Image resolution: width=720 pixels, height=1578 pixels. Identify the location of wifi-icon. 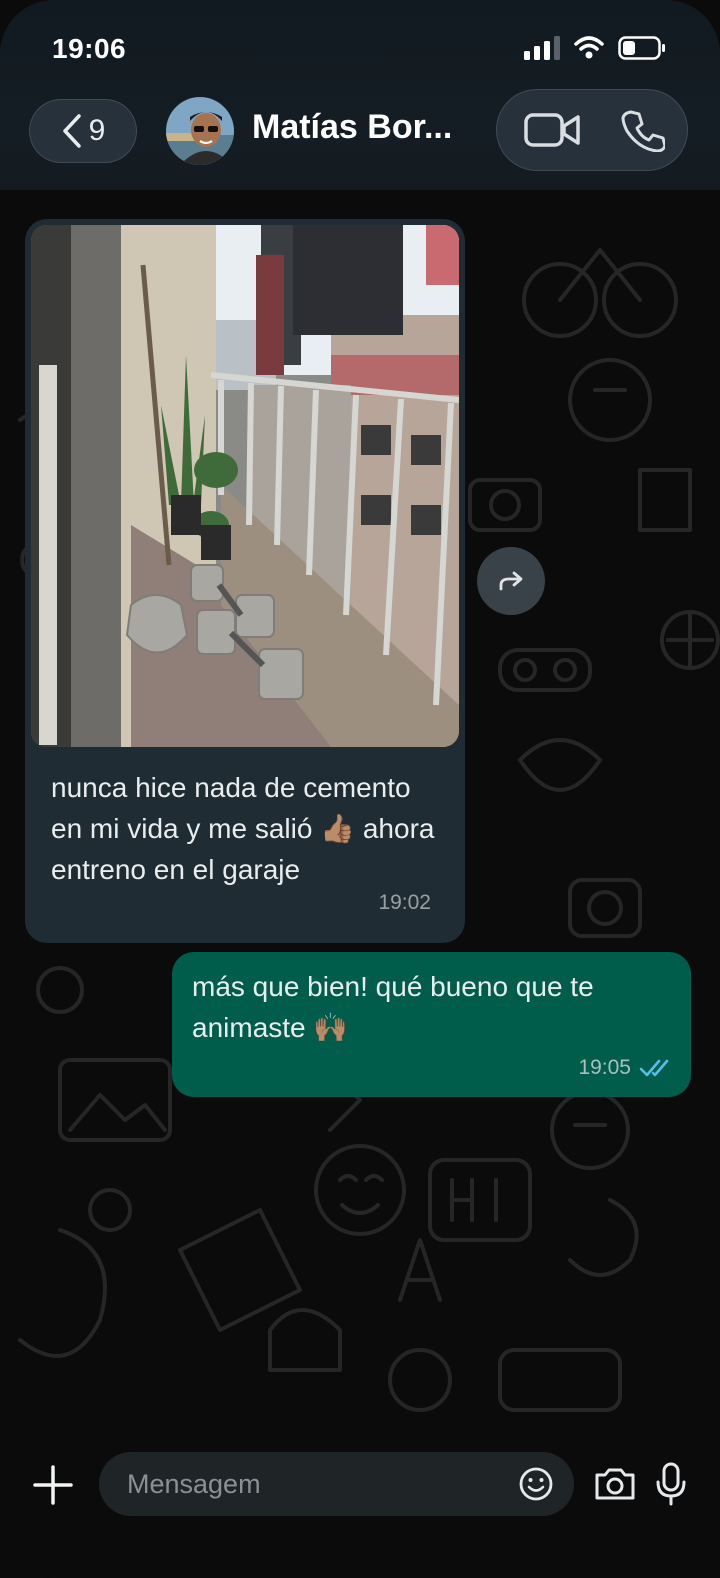
(589, 47).